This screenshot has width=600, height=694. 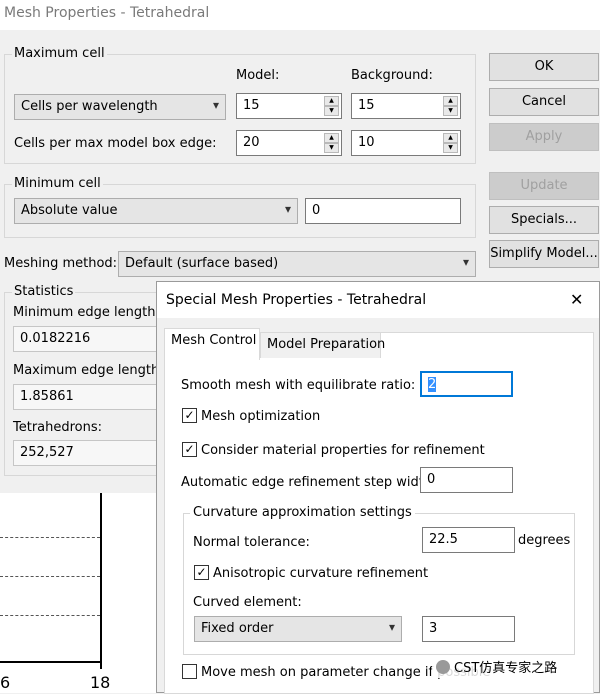 I want to click on window-title: Mesh Properties - Tetrahedral, so click(x=107, y=13).